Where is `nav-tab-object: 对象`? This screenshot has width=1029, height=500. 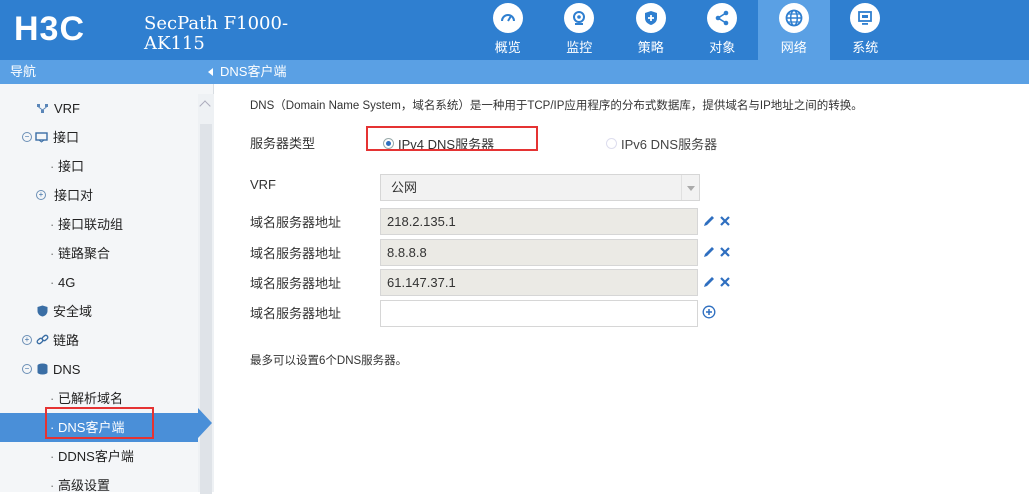
nav-tab-object: 对象 is located at coordinates (723, 30).